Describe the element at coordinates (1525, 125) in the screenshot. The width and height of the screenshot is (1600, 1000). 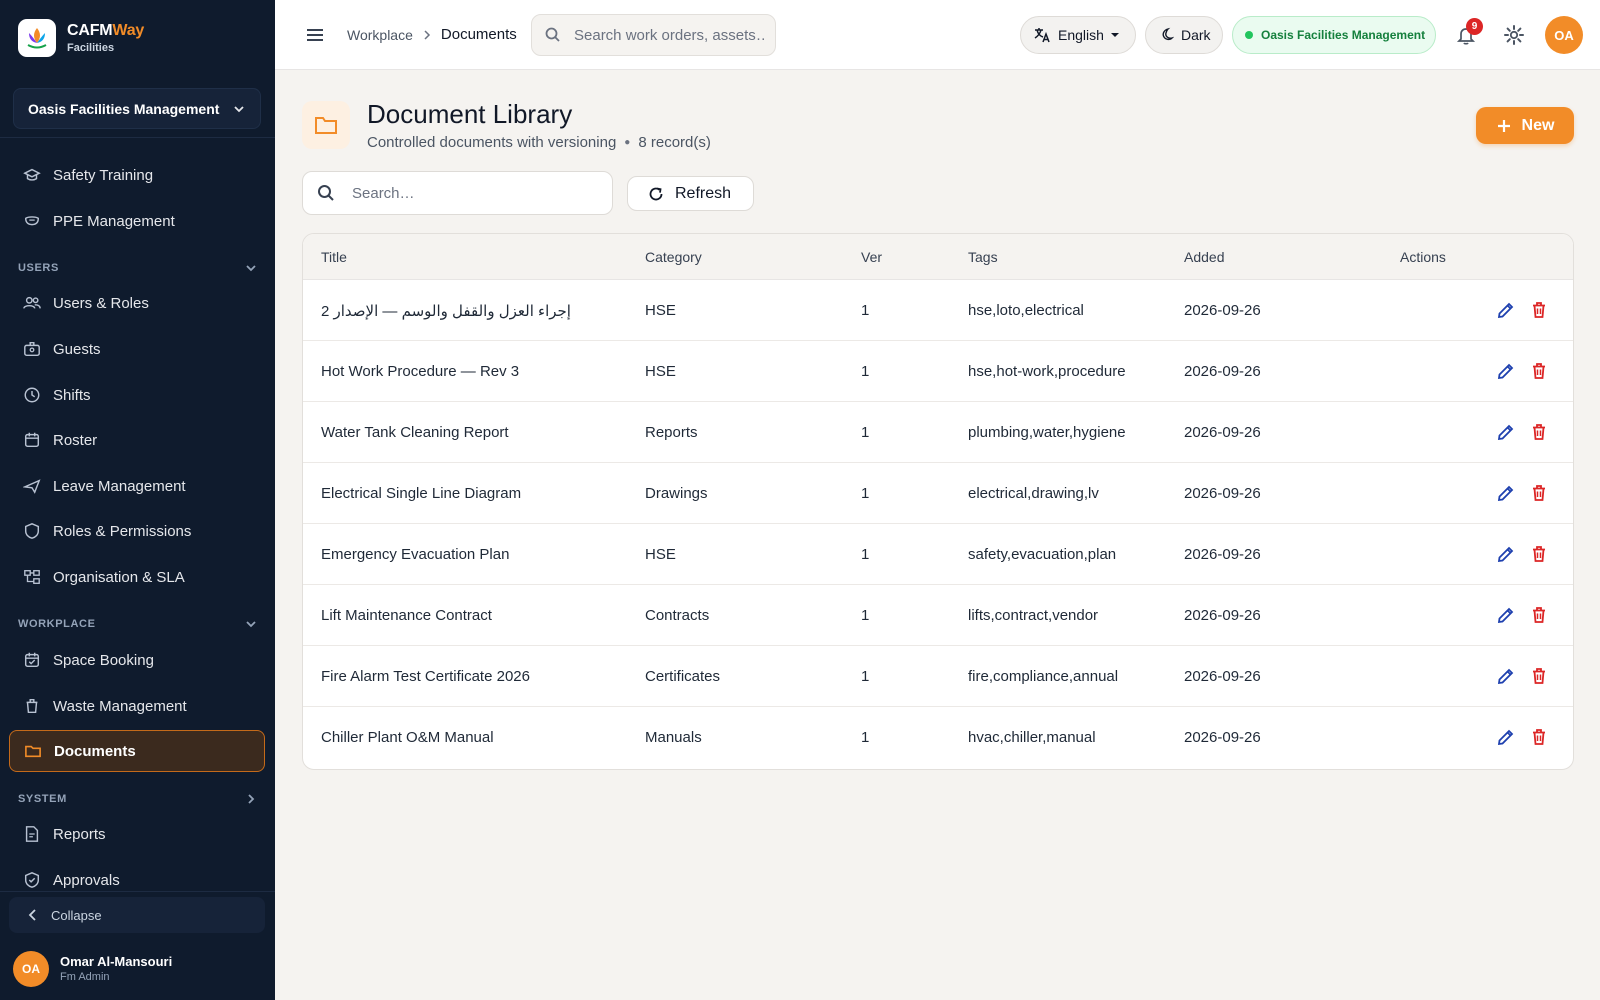
I see `new-button: New` at that location.